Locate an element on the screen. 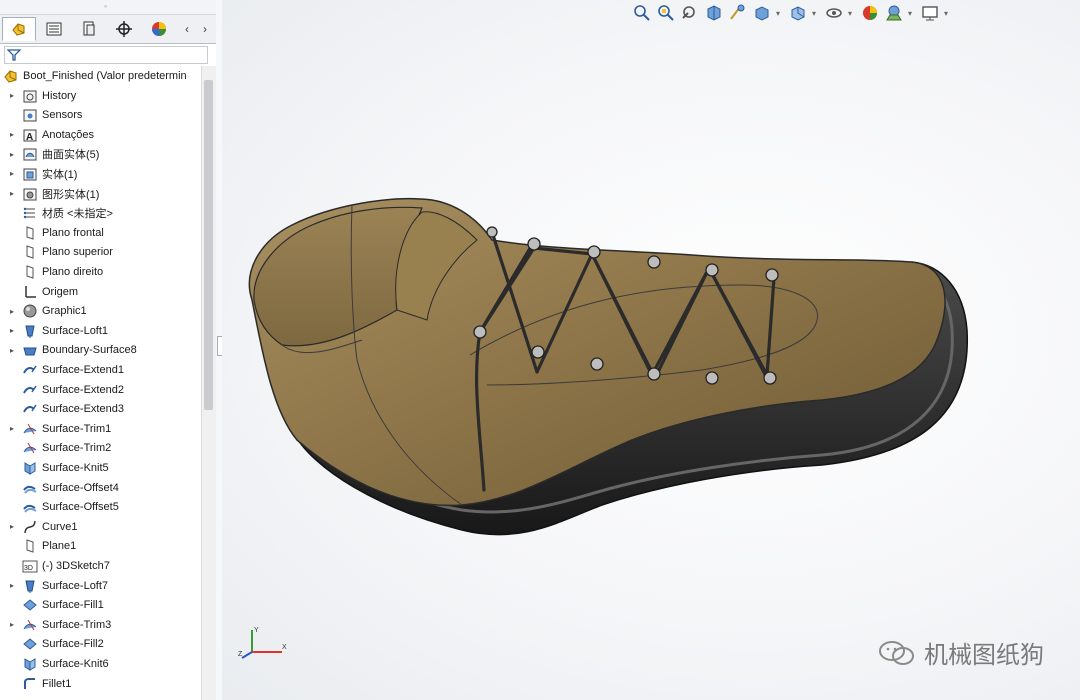 The image size is (1080, 700). property-manager-icon is located at coordinates (54, 29).